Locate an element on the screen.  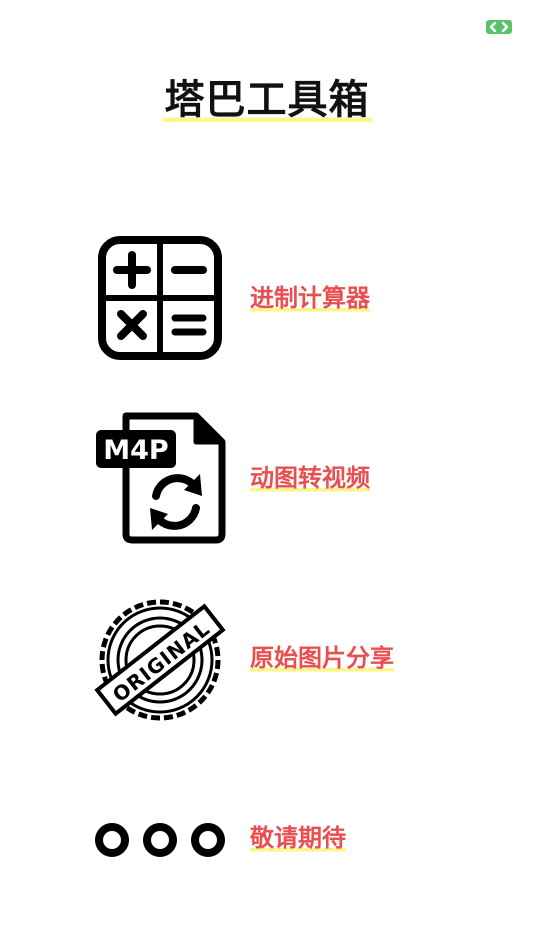
tool-label-gif-to-video: 动图转视频 is located at coordinates (310, 478).